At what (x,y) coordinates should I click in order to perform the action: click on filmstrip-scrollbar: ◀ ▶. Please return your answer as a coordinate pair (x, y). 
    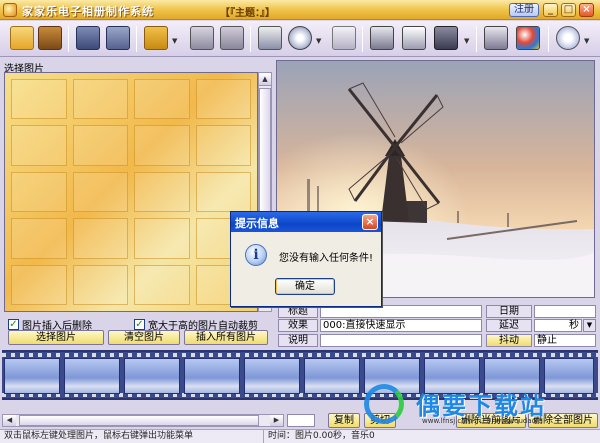
    Looking at the image, I should click on (143, 420).